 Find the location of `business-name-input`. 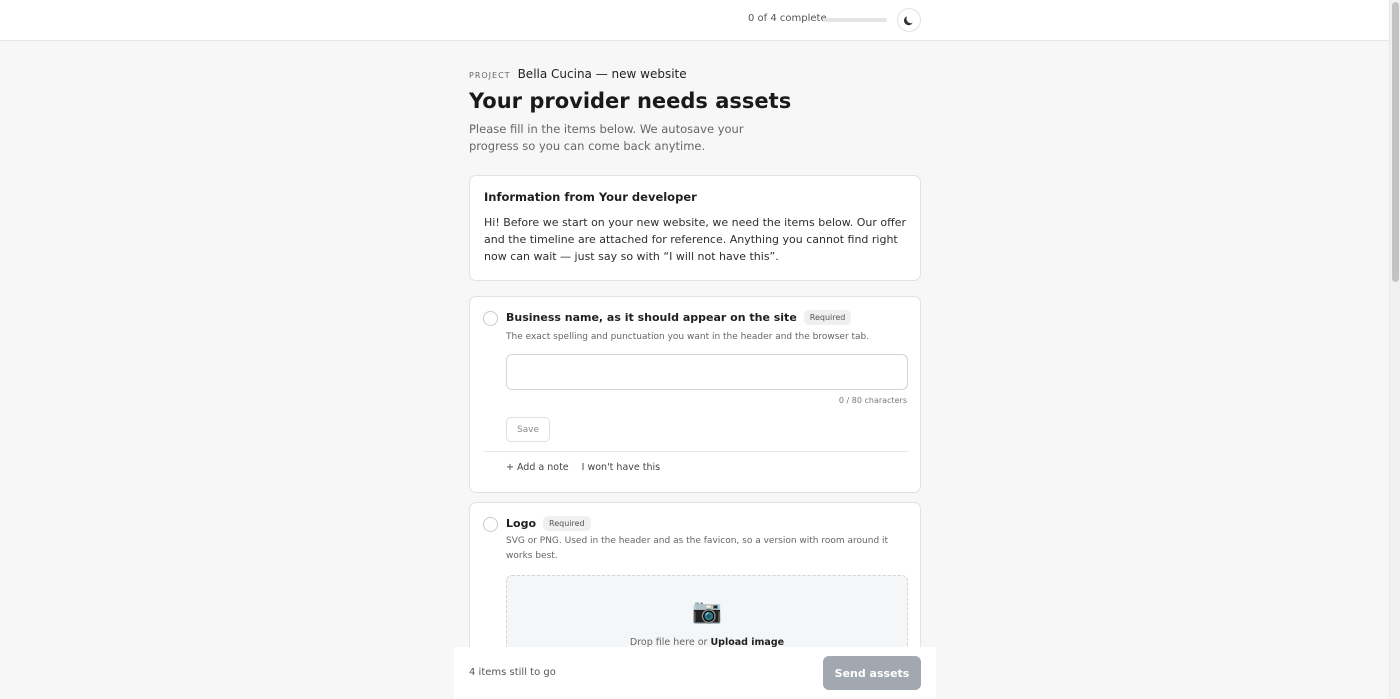

business-name-input is located at coordinates (707, 372).